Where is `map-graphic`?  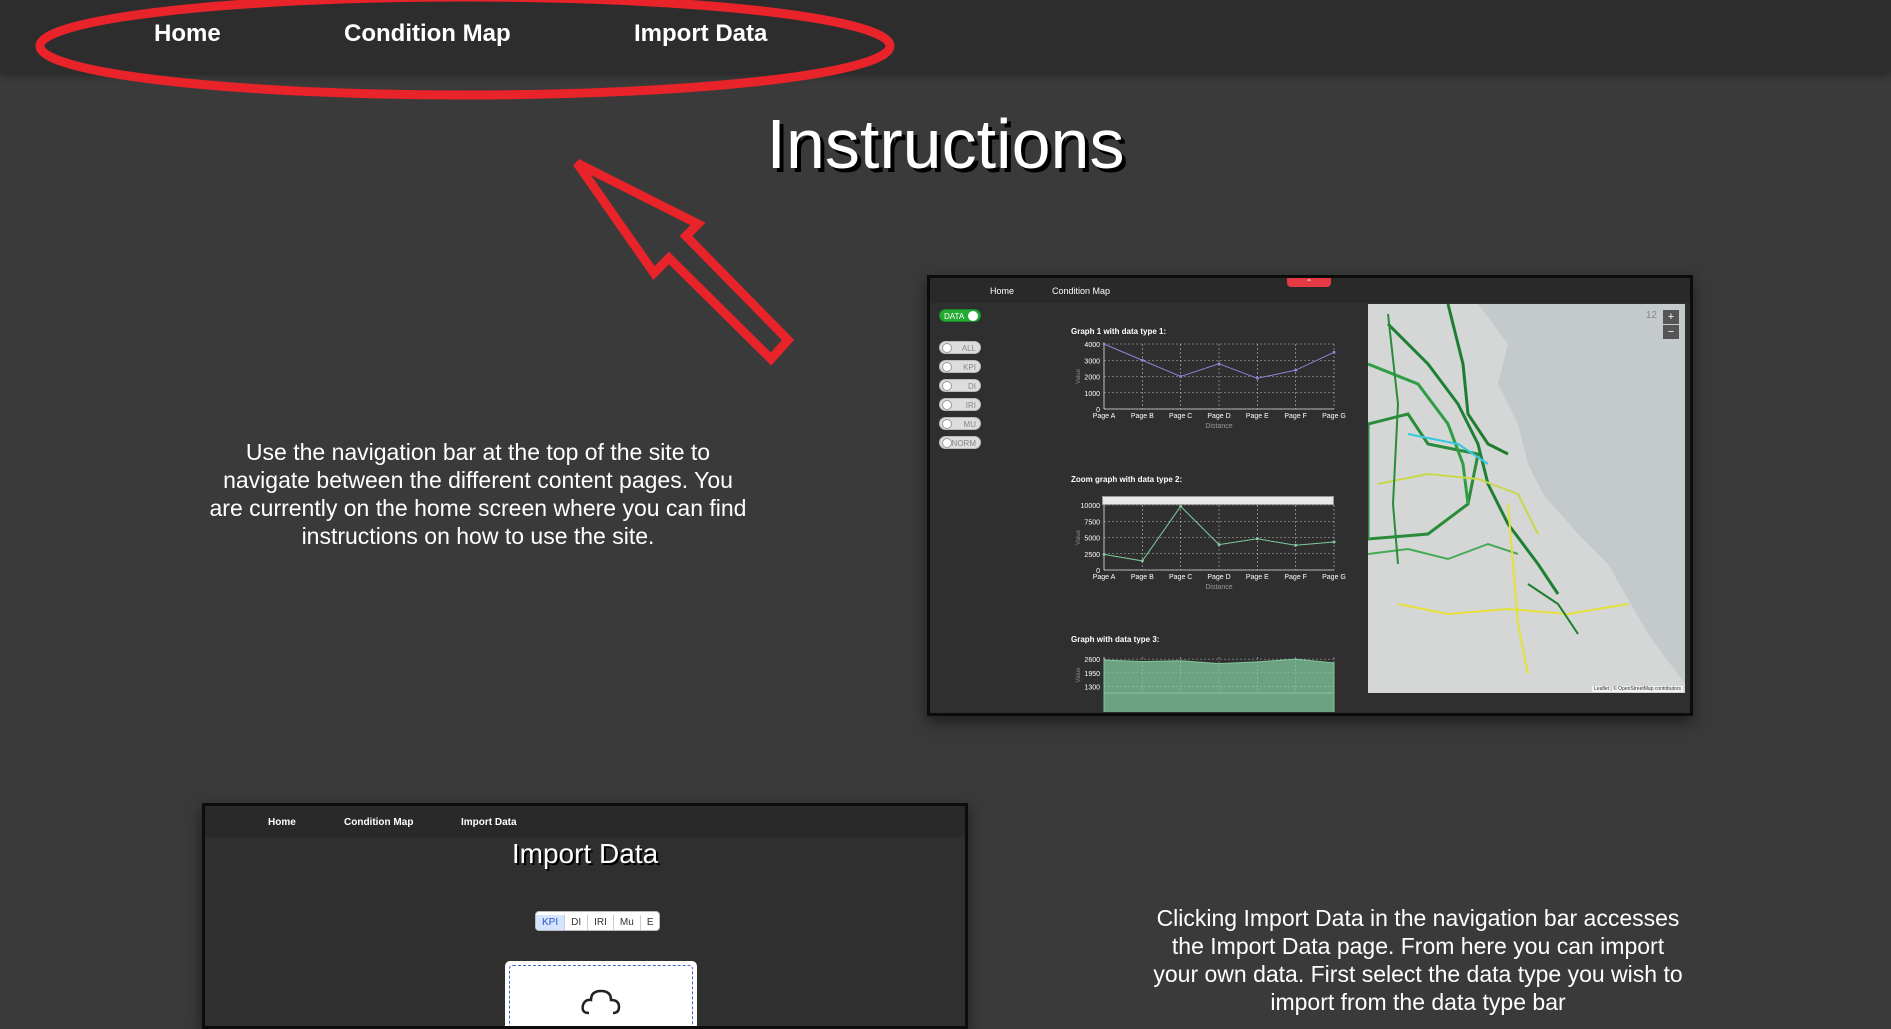 map-graphic is located at coordinates (1526, 498).